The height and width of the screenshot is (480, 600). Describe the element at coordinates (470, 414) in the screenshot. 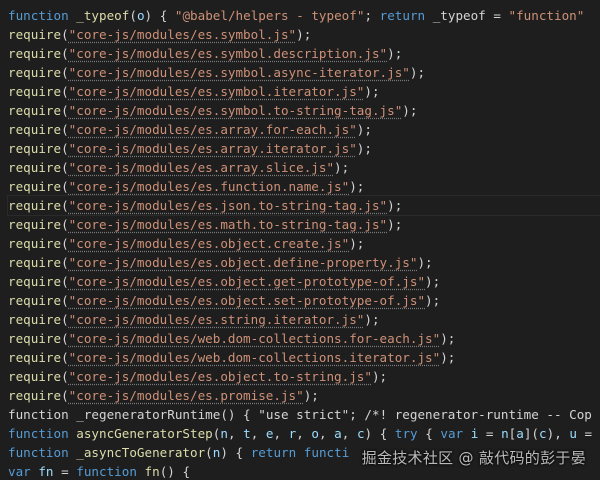

I see `code-token-plain: ; /*! regenerator-runtime -- Cop` at that location.